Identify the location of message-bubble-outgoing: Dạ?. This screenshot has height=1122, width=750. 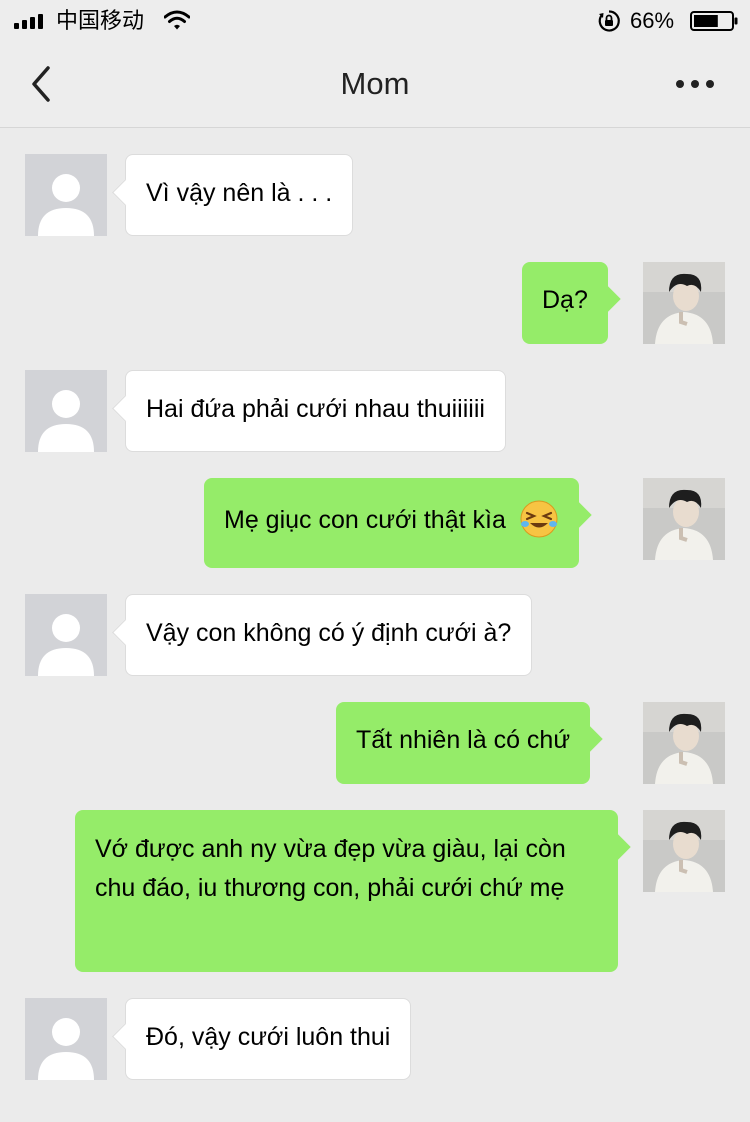
(565, 303).